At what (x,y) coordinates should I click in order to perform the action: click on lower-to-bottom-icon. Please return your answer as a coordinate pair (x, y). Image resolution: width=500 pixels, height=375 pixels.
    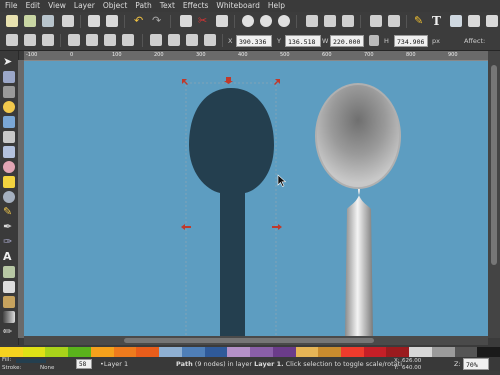
    Looking at the image, I should click on (210, 40).